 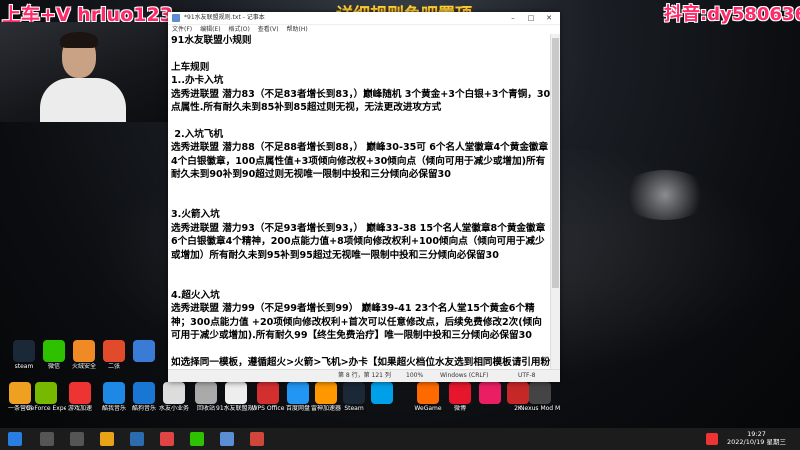 What do you see at coordinates (555, 163) in the screenshot?
I see `scrollbar-thumb` at bounding box center [555, 163].